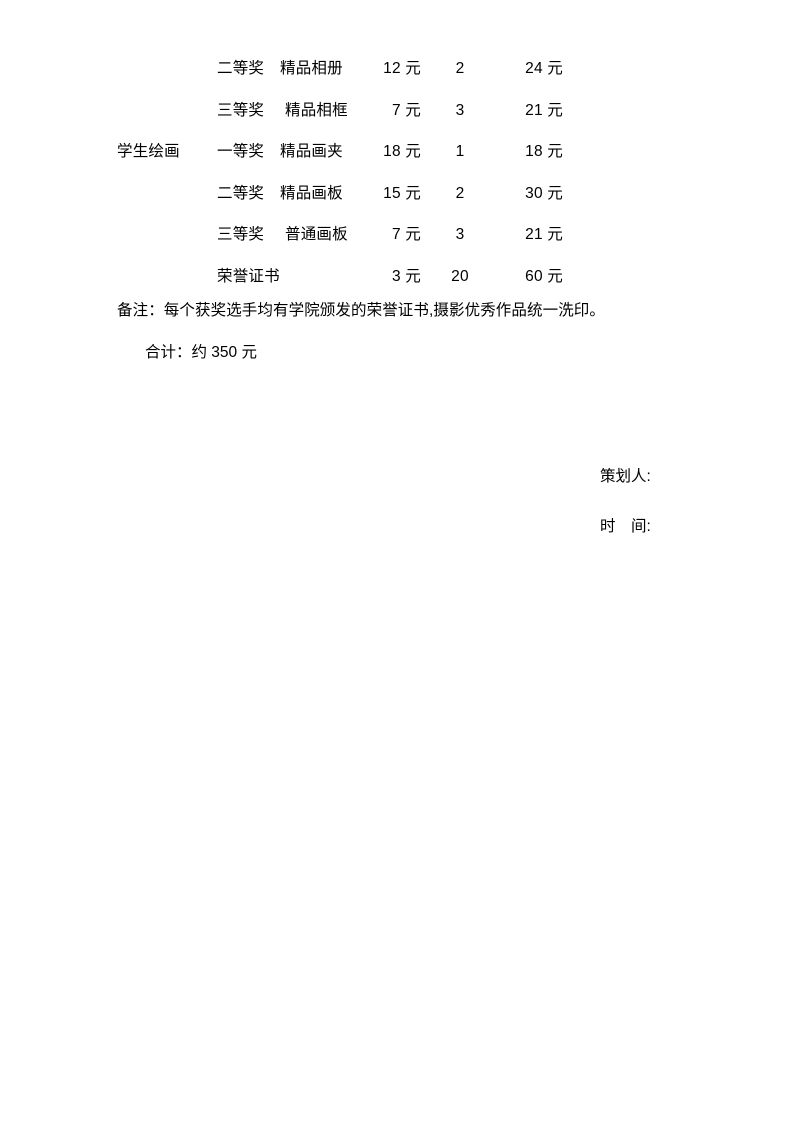 Image resolution: width=794 pixels, height=1123 pixels. Describe the element at coordinates (402, 151) in the screenshot. I see `row-unit-price: 18 元` at that location.